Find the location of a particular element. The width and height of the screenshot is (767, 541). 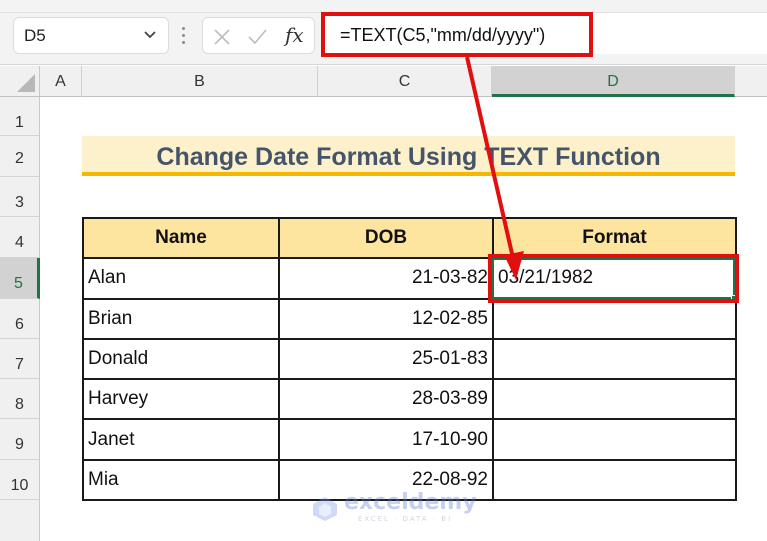

x-icon is located at coordinates (222, 37).